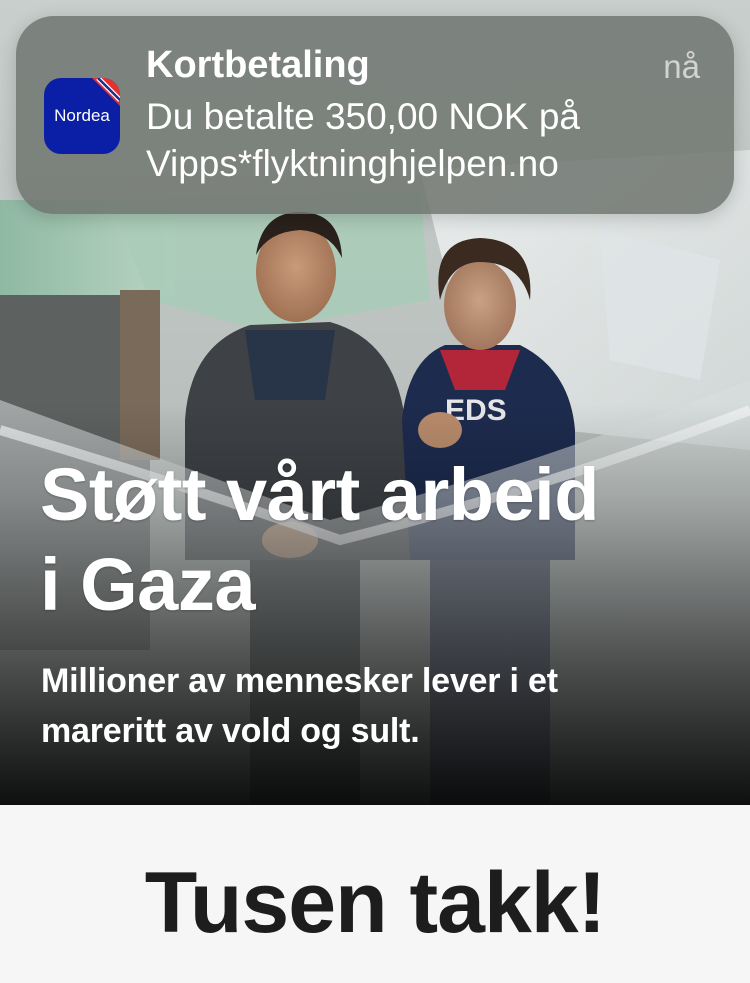  What do you see at coordinates (375, 903) in the screenshot?
I see `thank-you-heading: Tusen takk!` at bounding box center [375, 903].